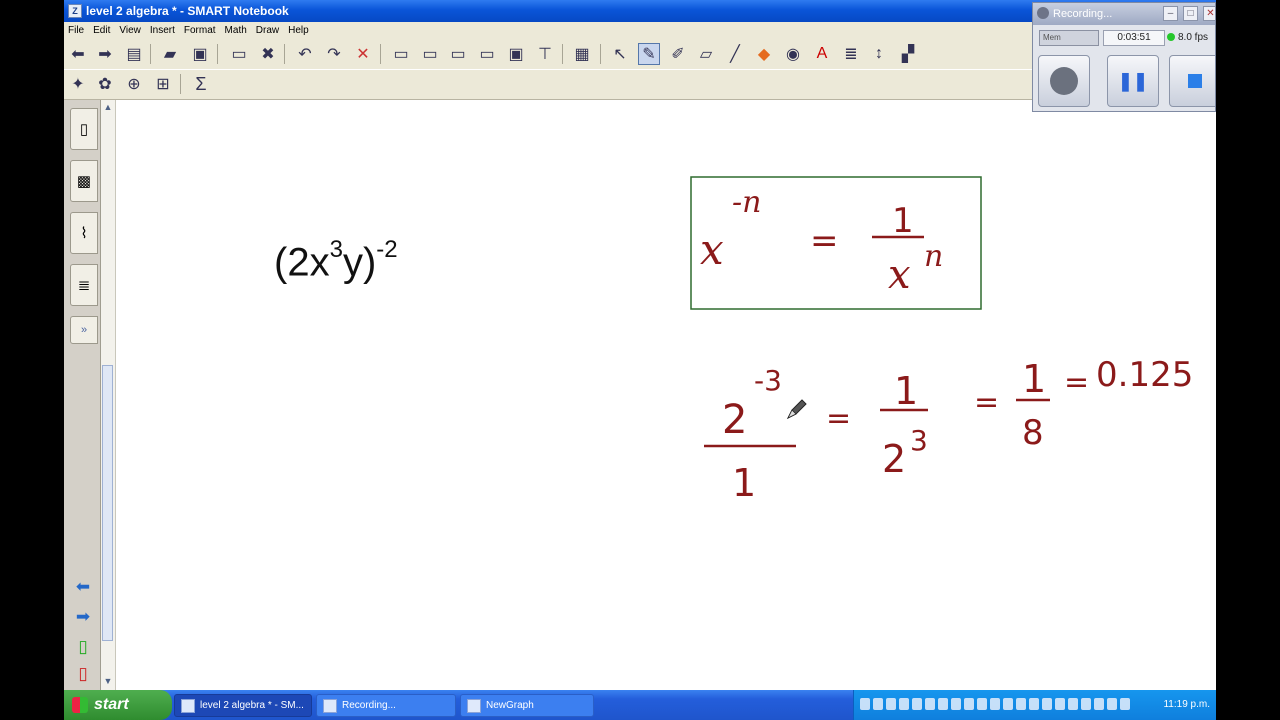  Describe the element at coordinates (305, 54) in the screenshot. I see `undo-icon: ↶` at that location.